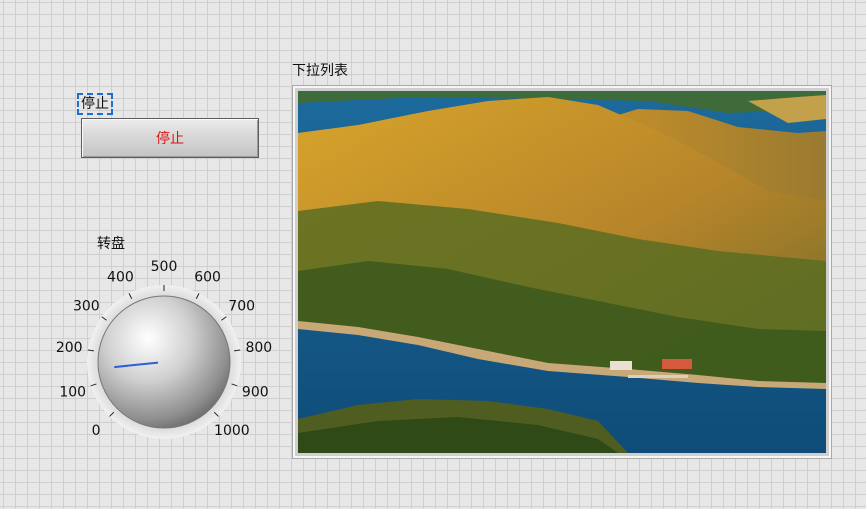  I want to click on knob-scale-label: 500, so click(164, 267).